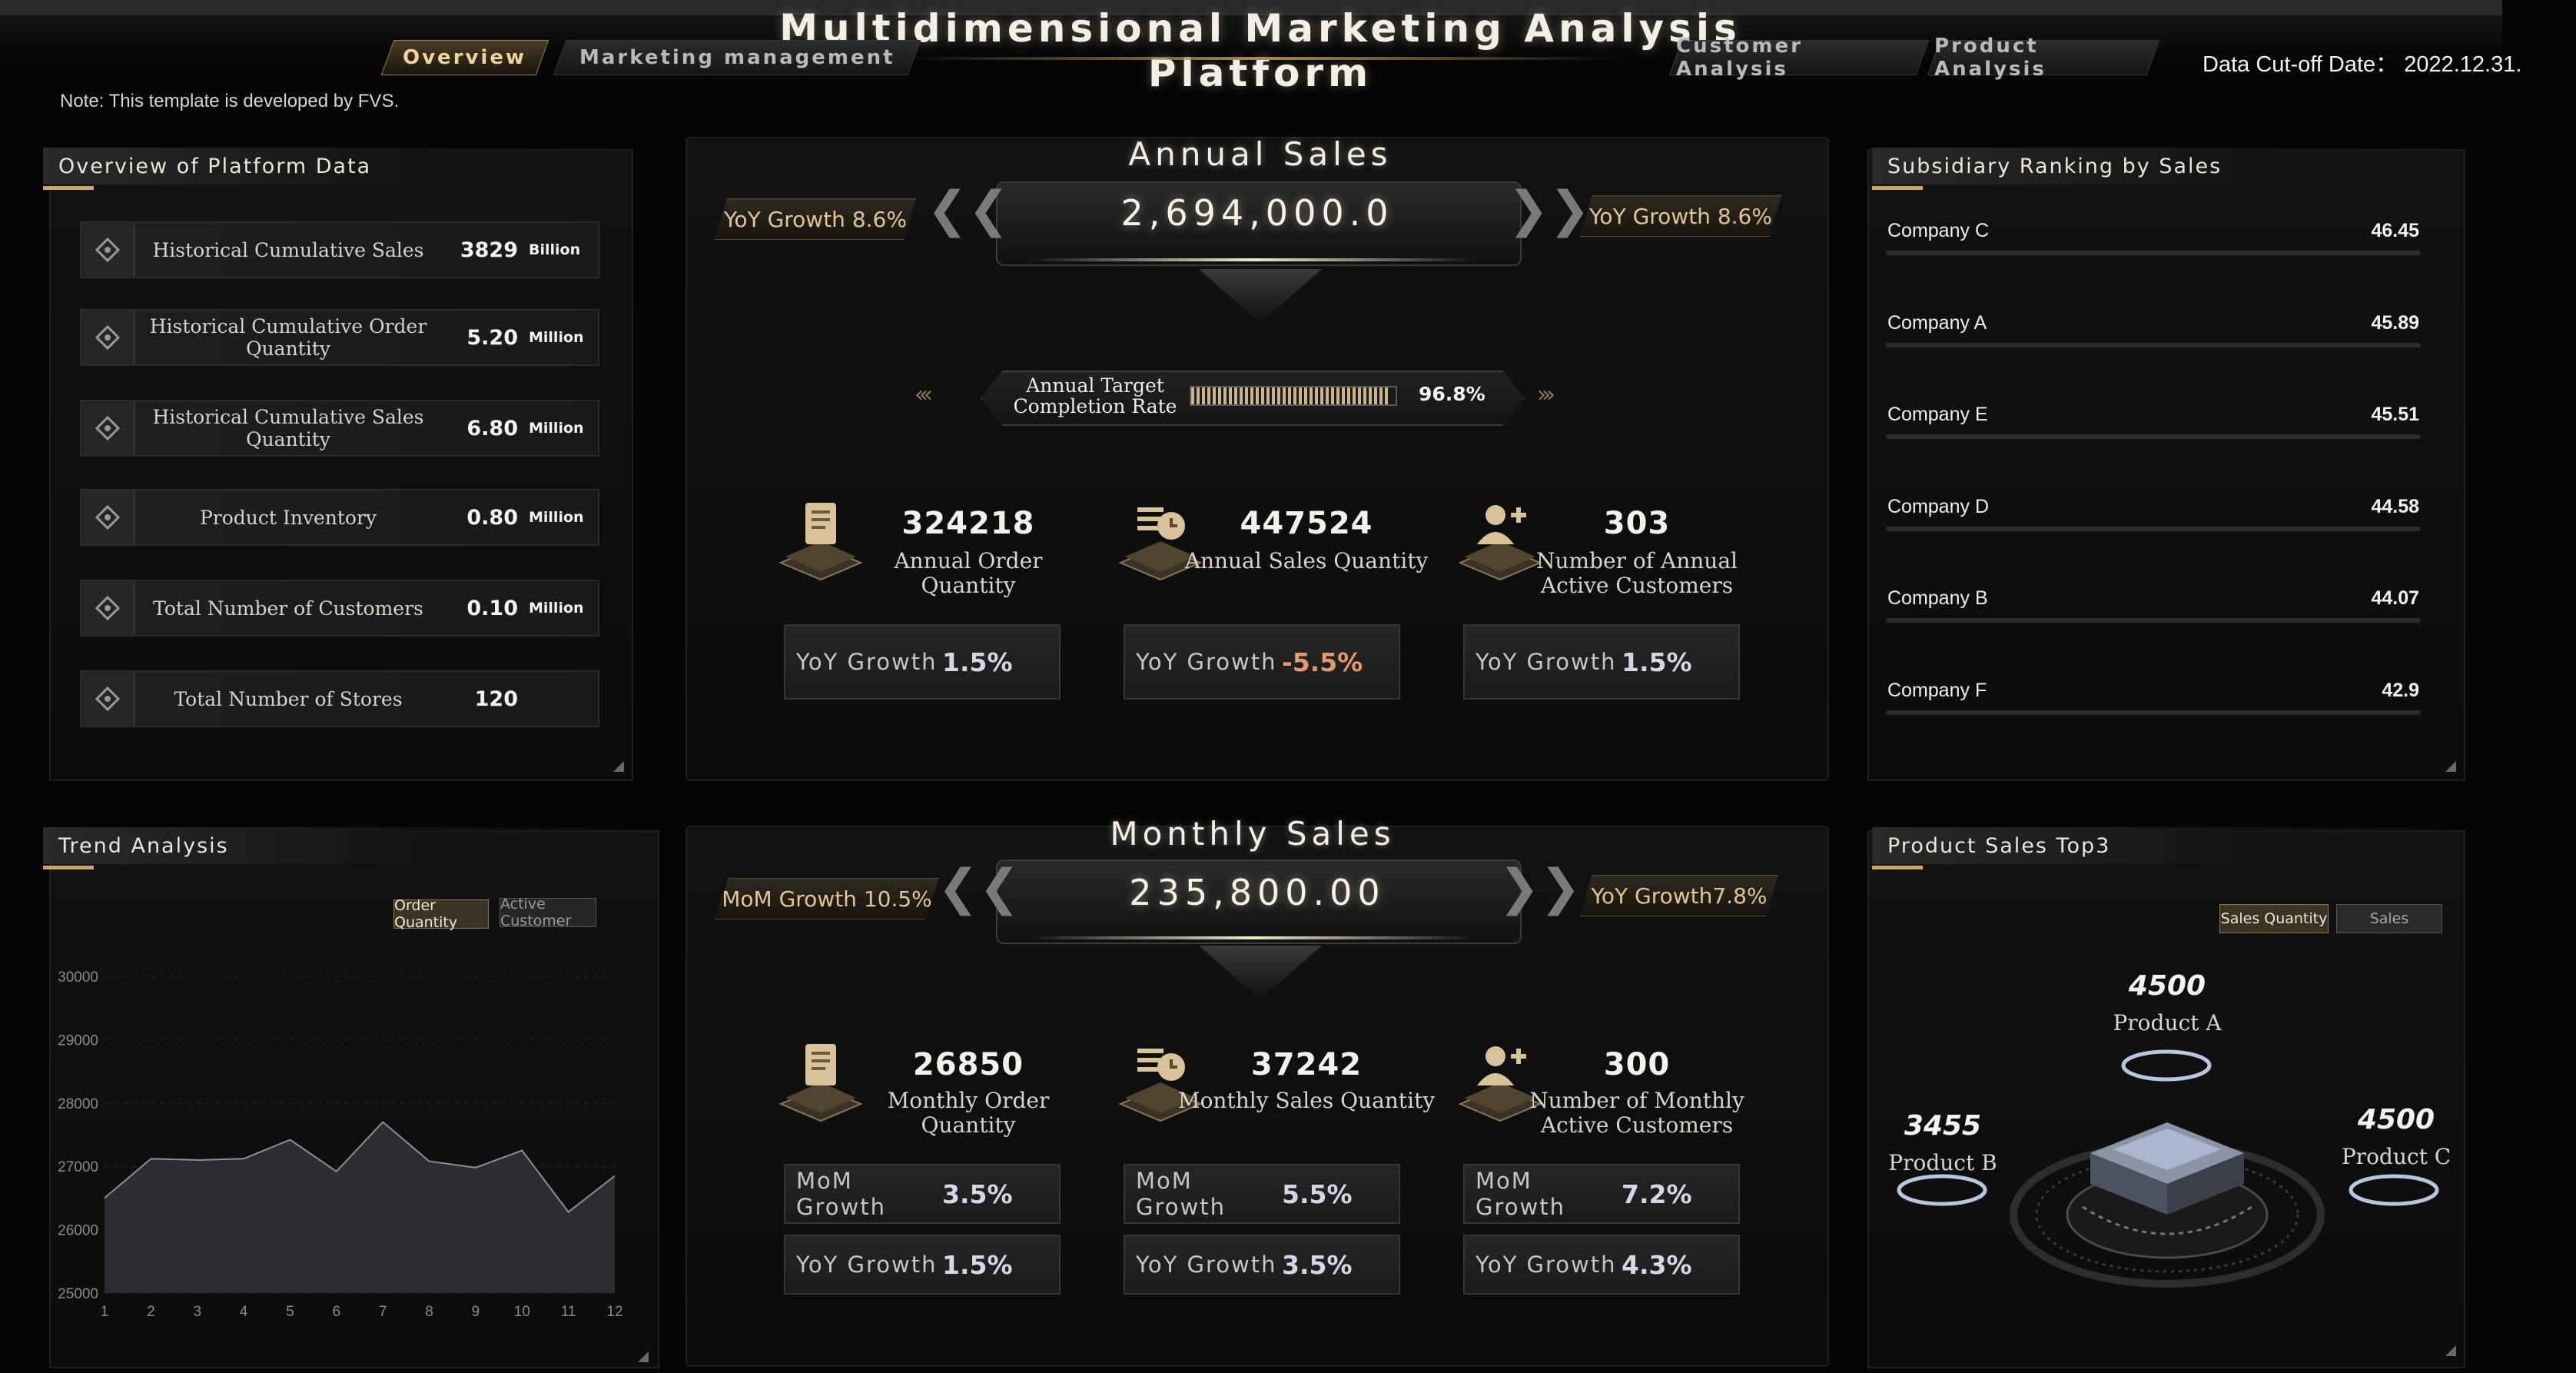 The width and height of the screenshot is (2576, 1373). I want to click on product-c-value: 4500, so click(2396, 1119).